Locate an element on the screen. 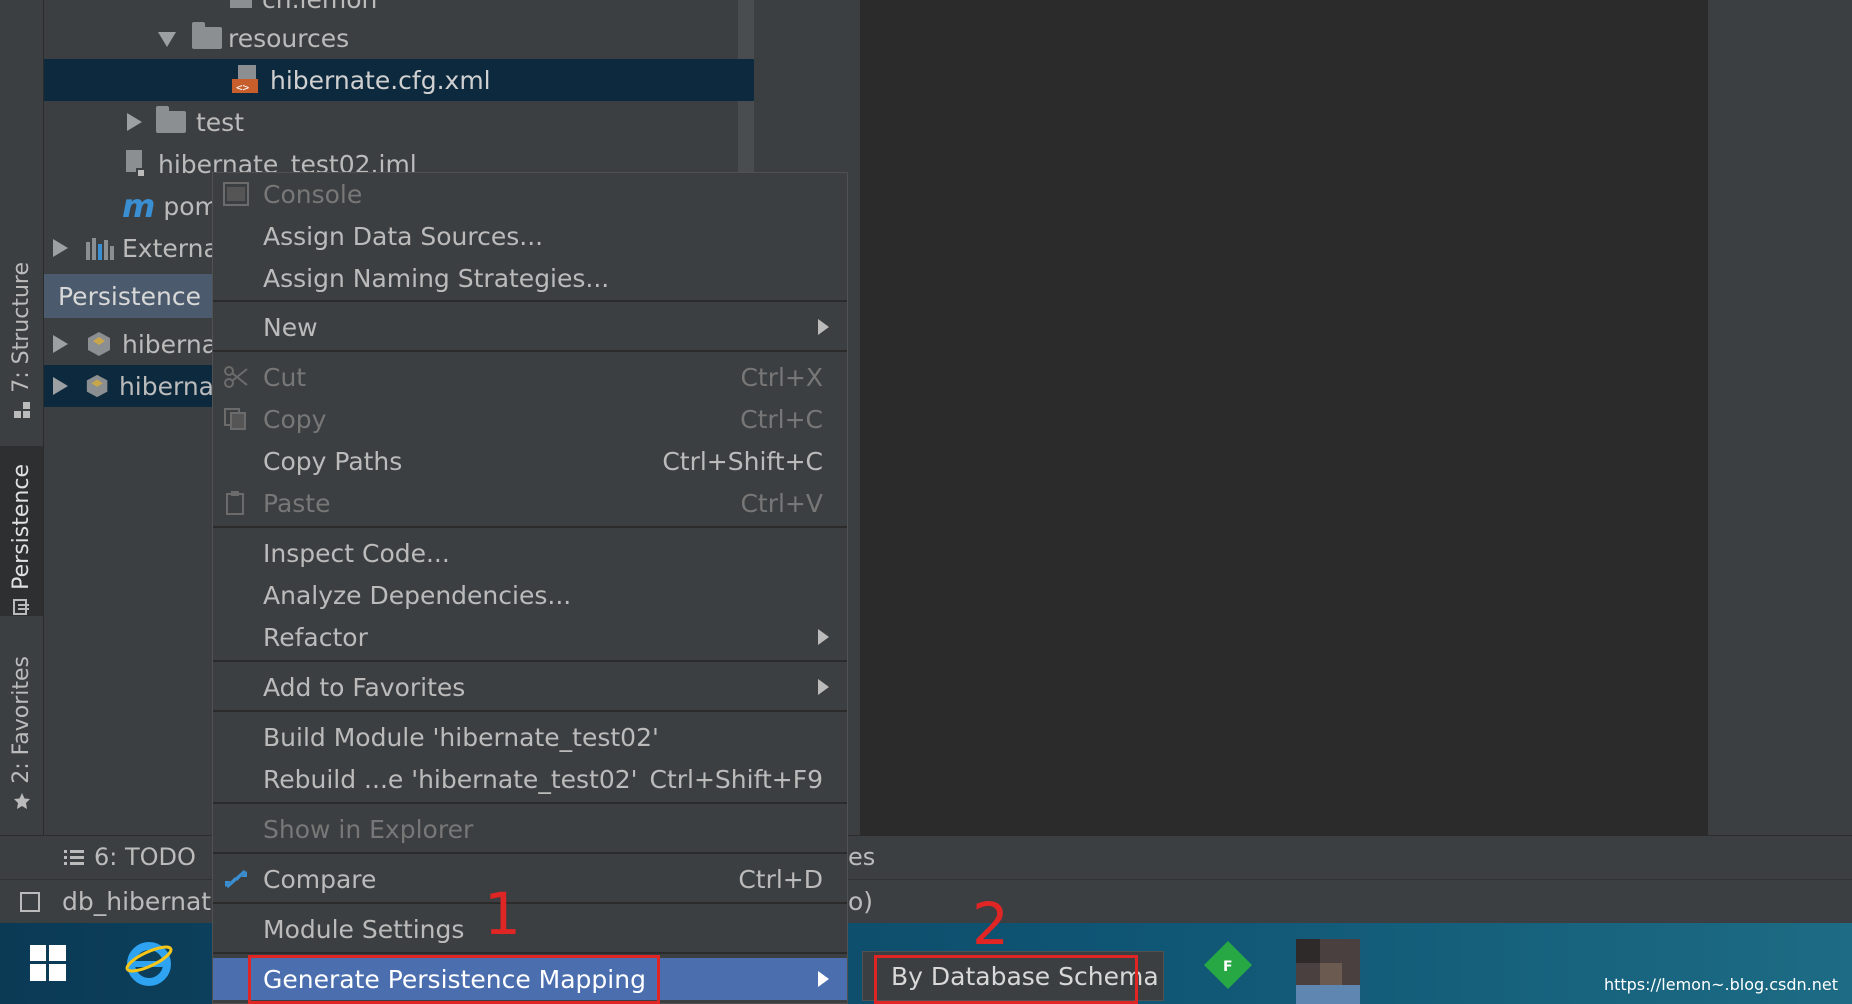  menu-item-show-in-explorer: Show in Explorer is located at coordinates (530, 829).